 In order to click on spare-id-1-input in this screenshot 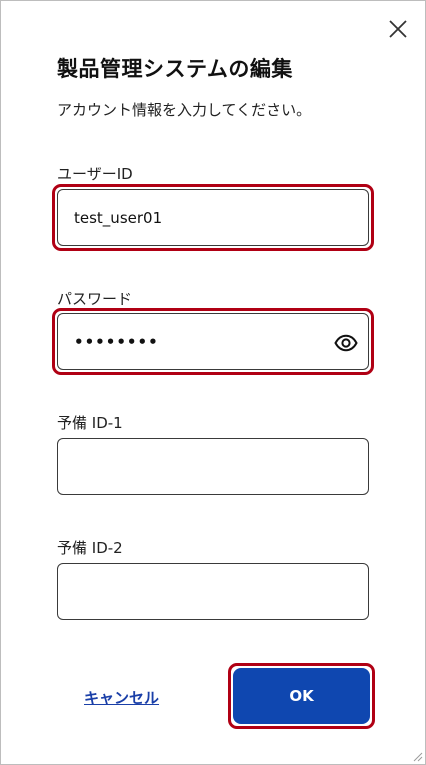, I will do `click(213, 466)`.